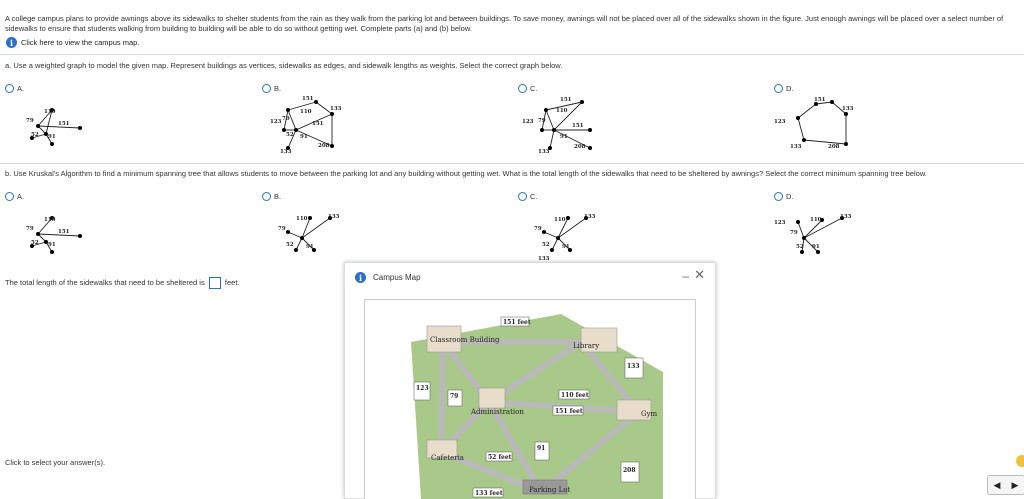 The image size is (1024, 499). I want to click on next-icon: ▶, so click(1015, 485).